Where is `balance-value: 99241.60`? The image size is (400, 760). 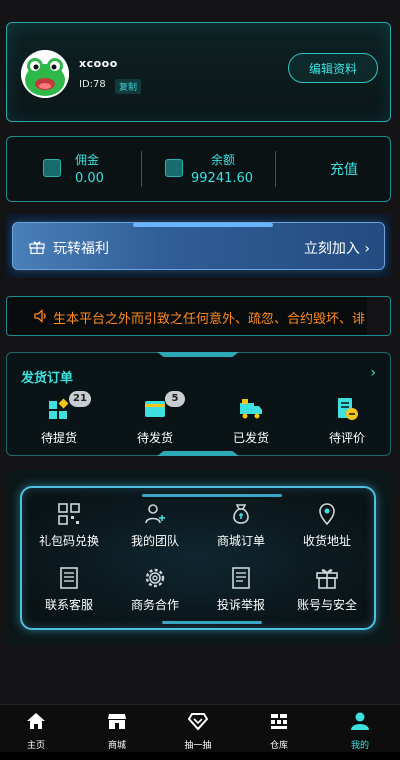 balance-value: 99241.60 is located at coordinates (222, 178).